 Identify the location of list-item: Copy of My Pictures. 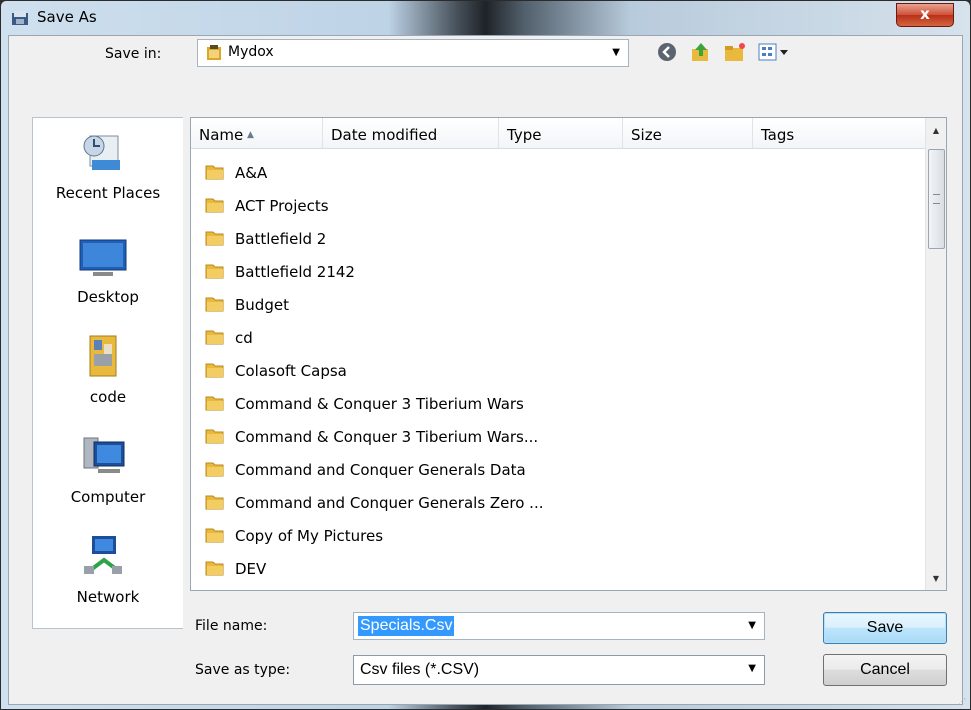
(558, 535).